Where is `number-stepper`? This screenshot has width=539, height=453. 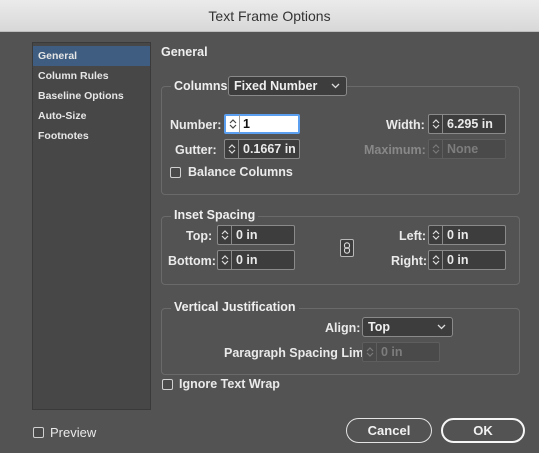
number-stepper is located at coordinates (233, 124).